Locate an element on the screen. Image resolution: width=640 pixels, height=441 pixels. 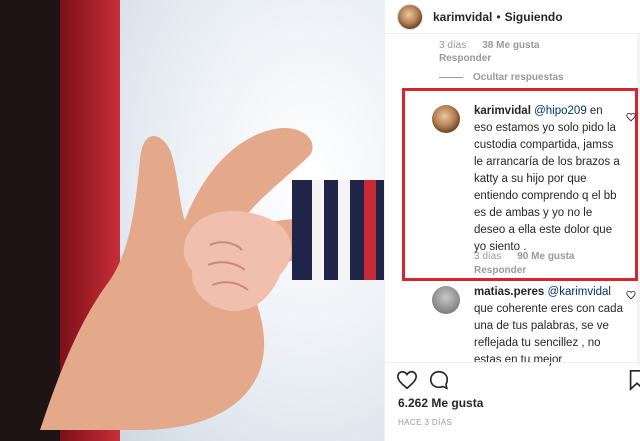
author-username: karimvidal is located at coordinates (462, 17).